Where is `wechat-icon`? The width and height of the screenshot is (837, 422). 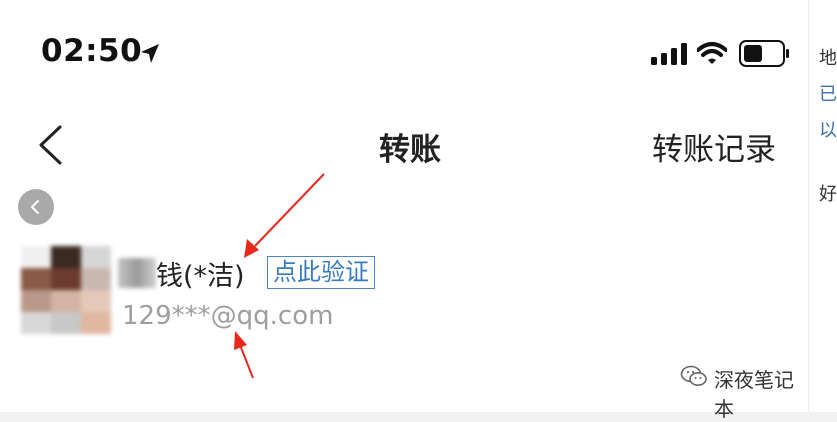 wechat-icon is located at coordinates (693, 375).